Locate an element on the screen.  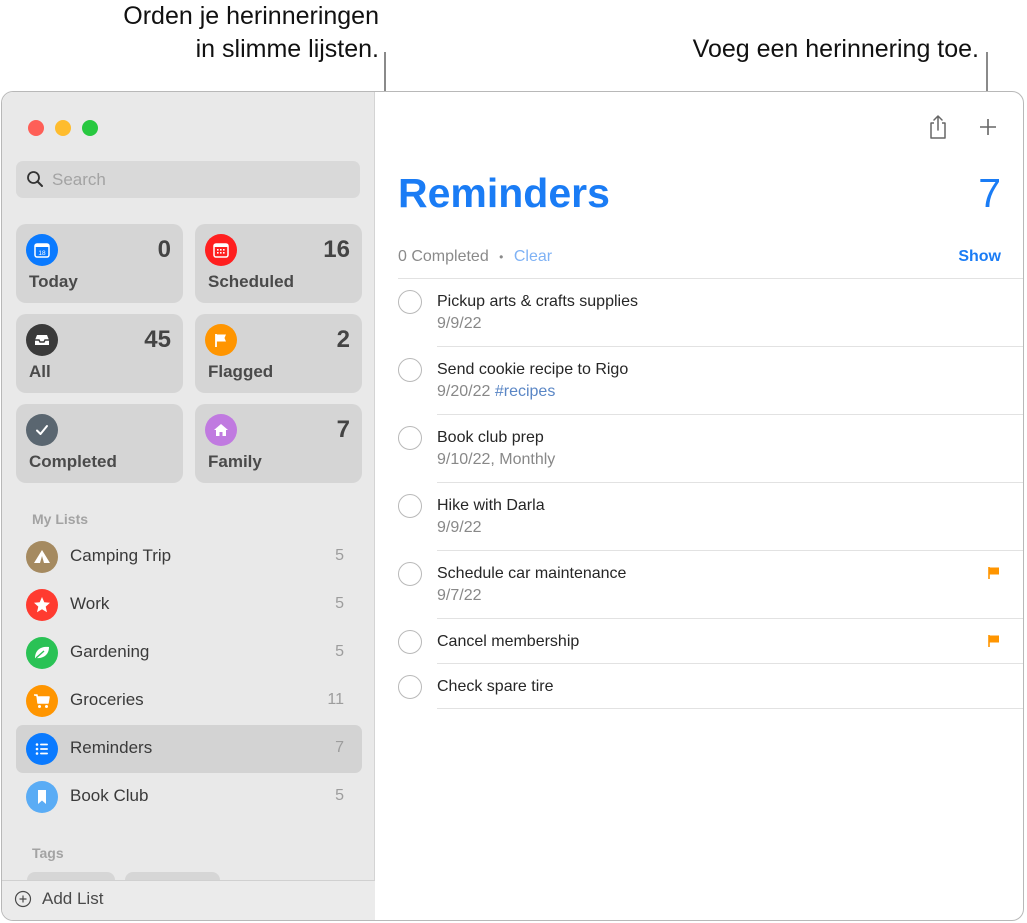
list-bullet-icon is located at coordinates (42, 749).